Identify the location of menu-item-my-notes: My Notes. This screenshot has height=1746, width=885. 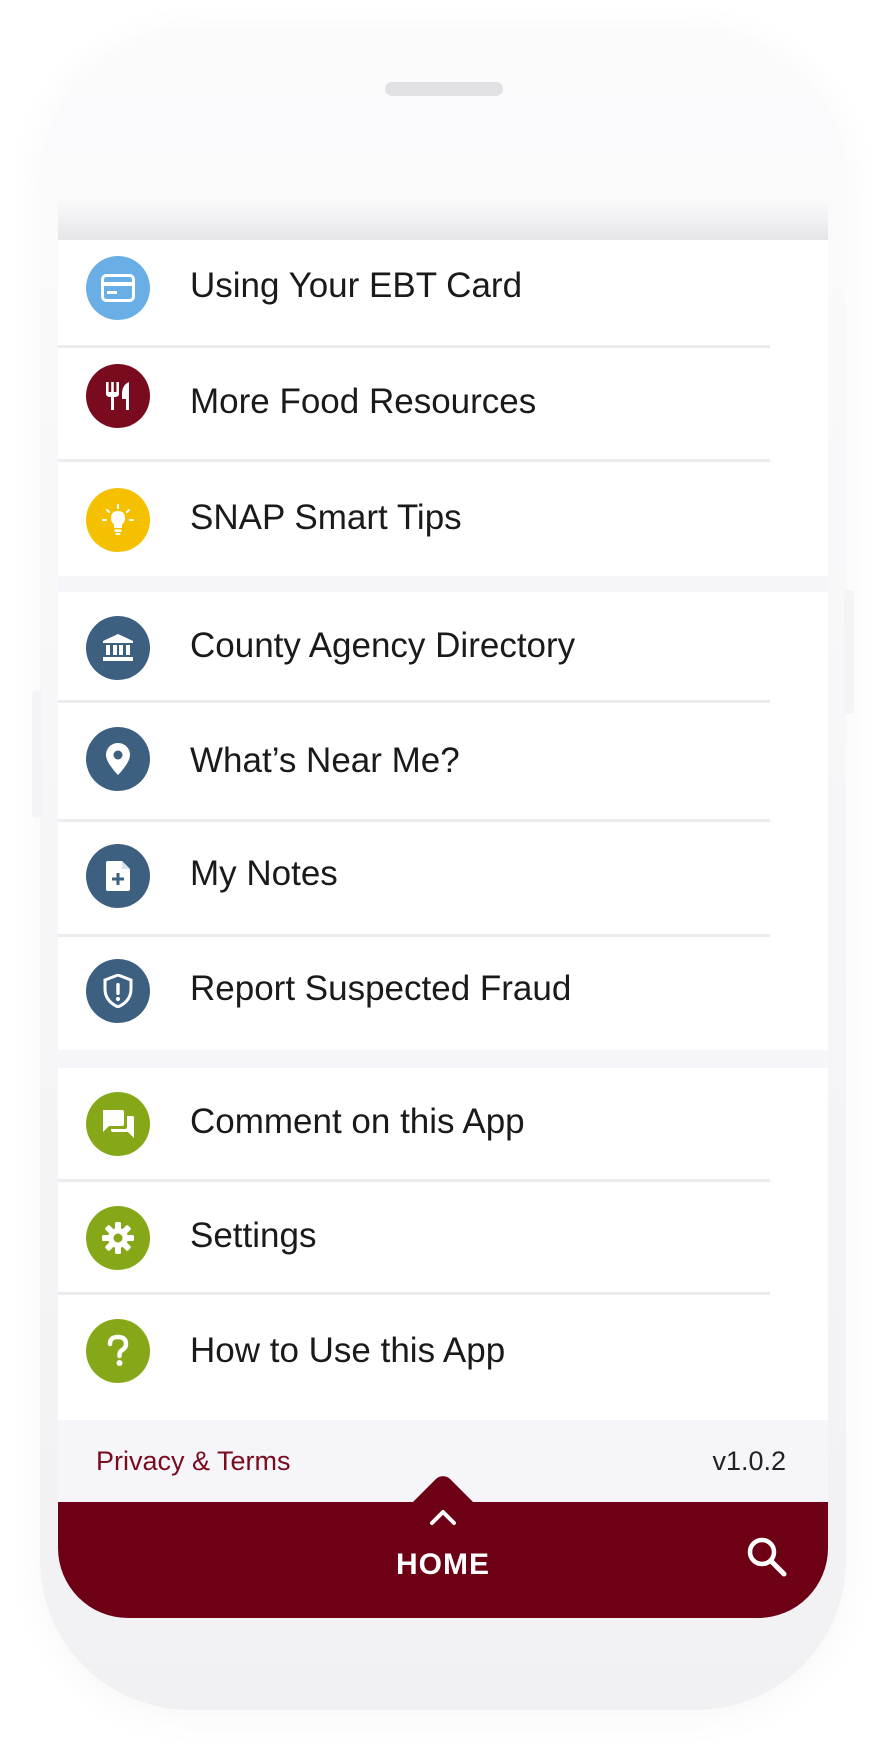
(443, 877).